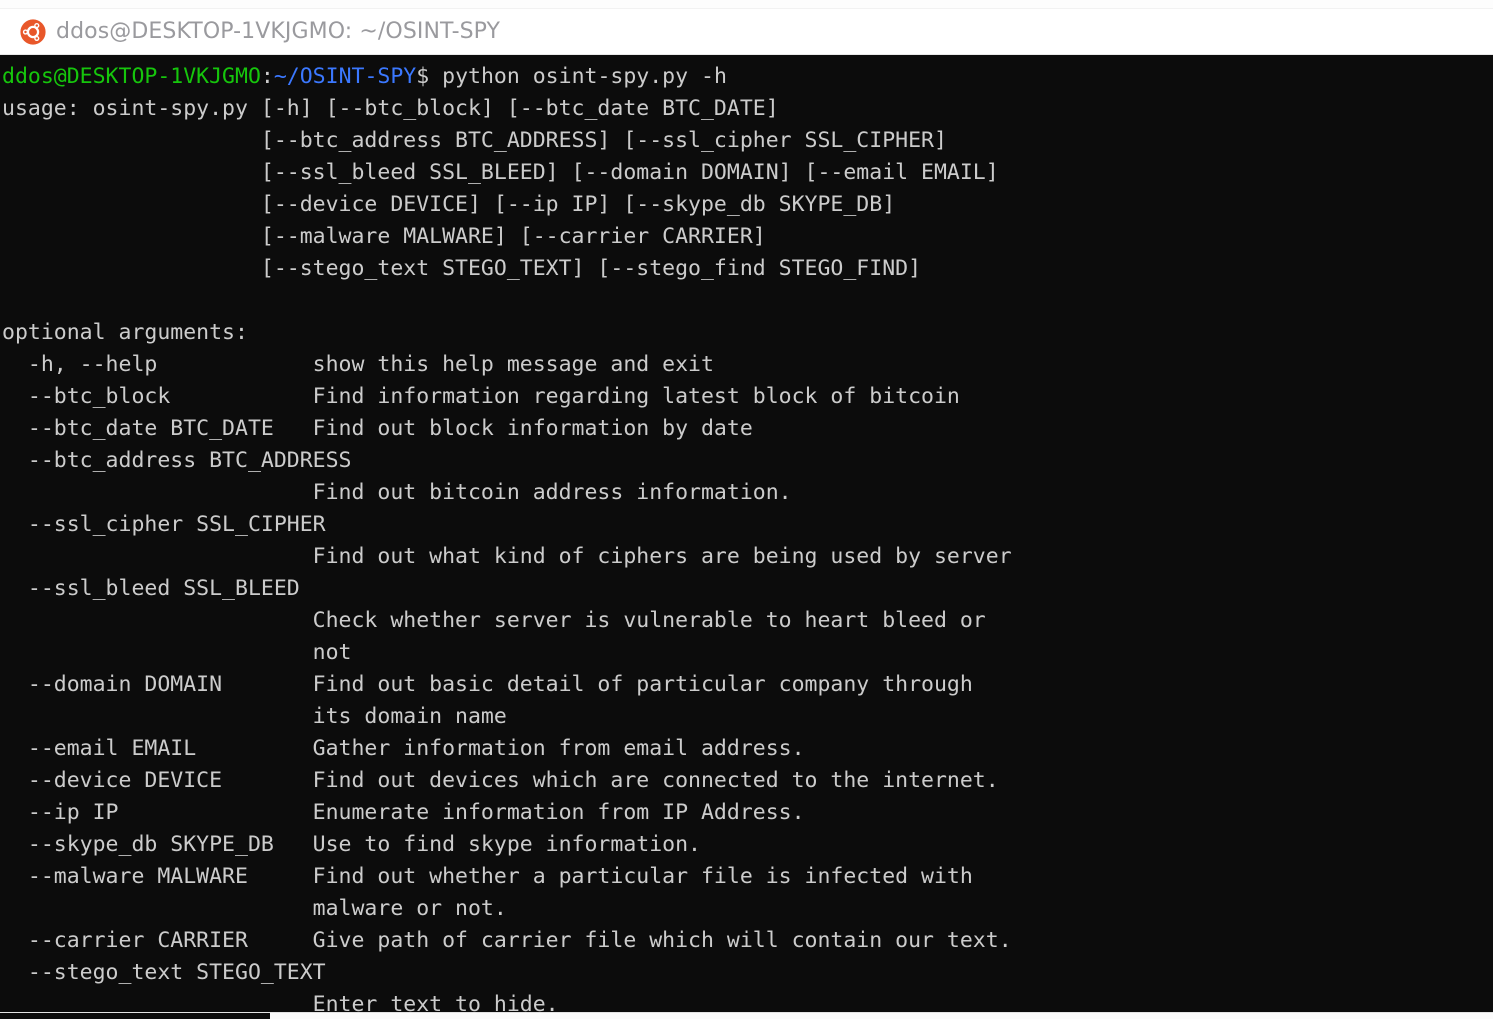  I want to click on argument-line: its domain name, so click(254, 716).